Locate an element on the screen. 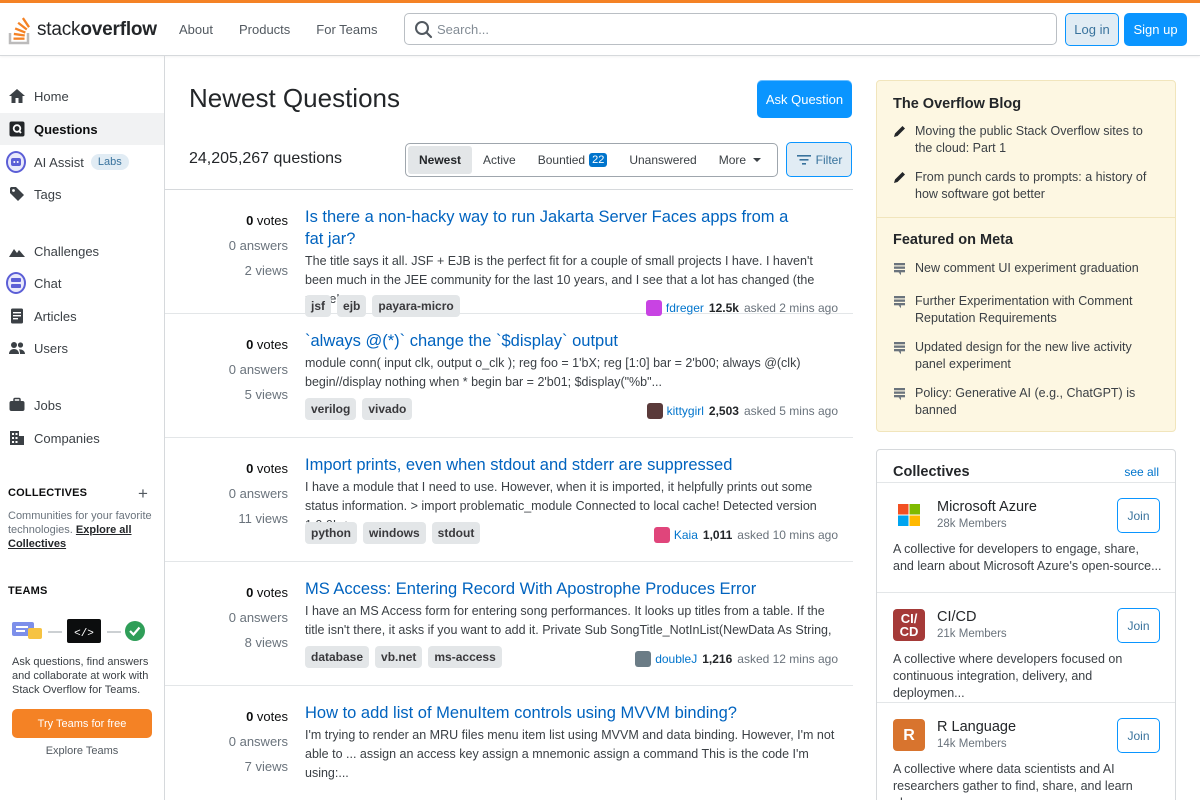 This screenshot has width=1200, height=800. tag-python: python is located at coordinates (331, 533).